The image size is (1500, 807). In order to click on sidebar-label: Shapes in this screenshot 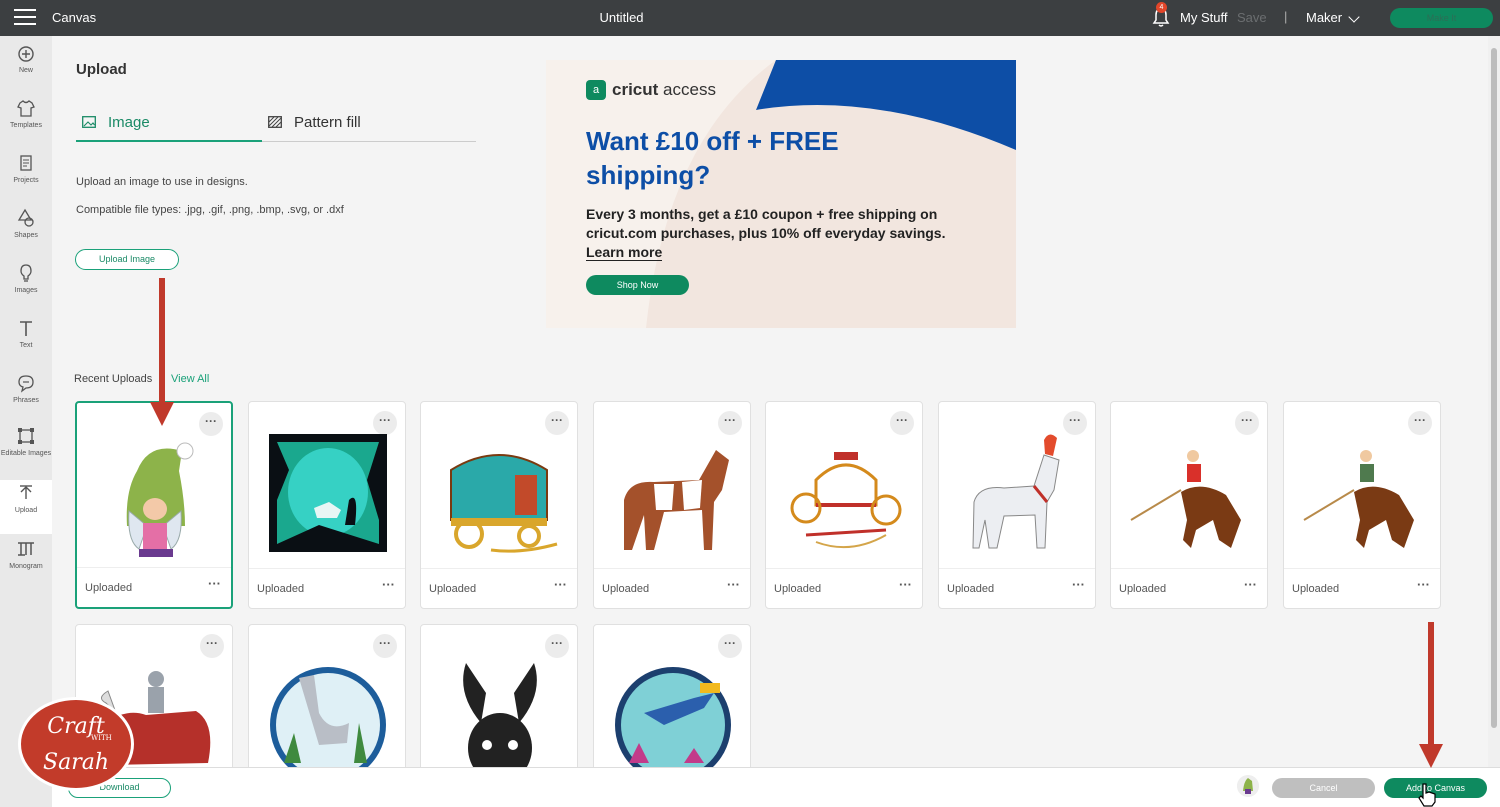, I will do `click(26, 235)`.